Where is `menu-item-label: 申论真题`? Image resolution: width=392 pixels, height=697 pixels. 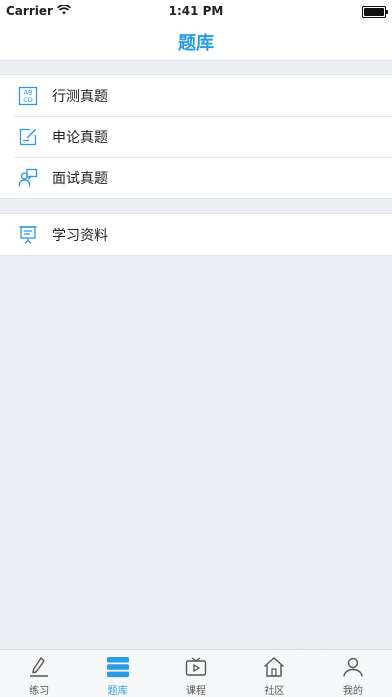
menu-item-label: 申论真题 is located at coordinates (80, 137).